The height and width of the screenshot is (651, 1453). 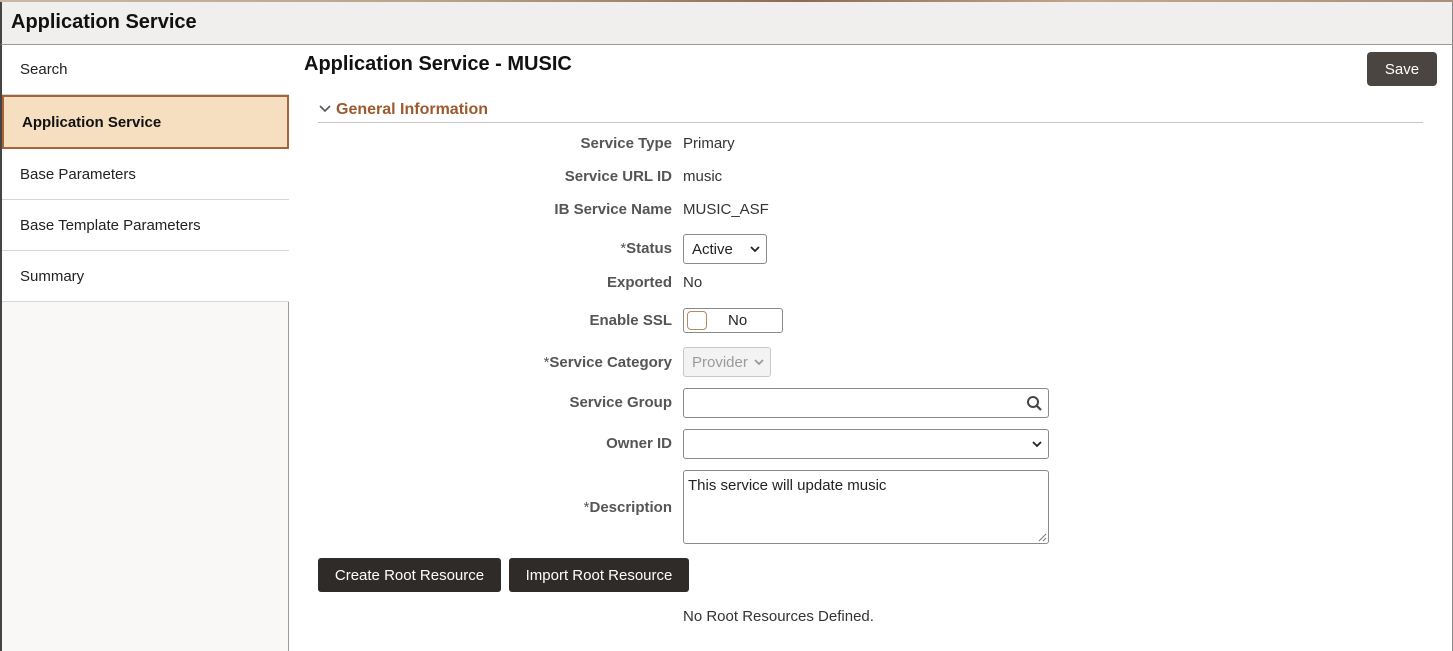 What do you see at coordinates (720, 362) in the screenshot?
I see `service-category-selected-value: Provider` at bounding box center [720, 362].